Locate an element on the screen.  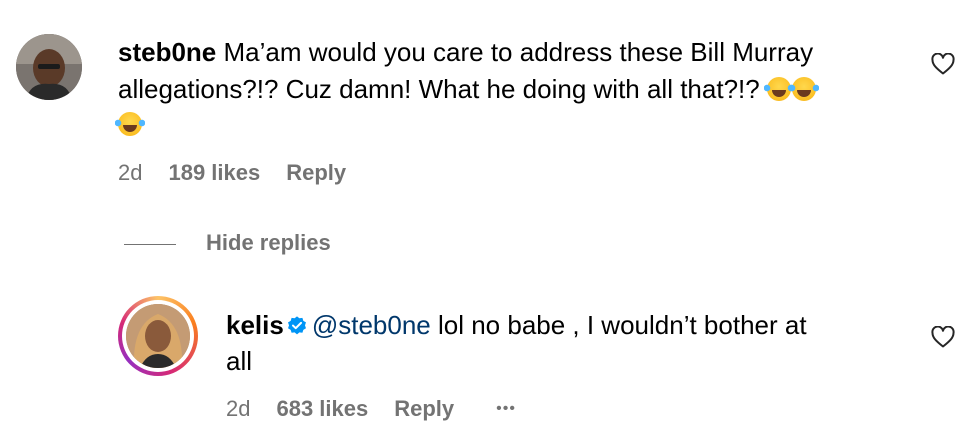
hide-replies-label: Hide replies is located at coordinates (268, 243).